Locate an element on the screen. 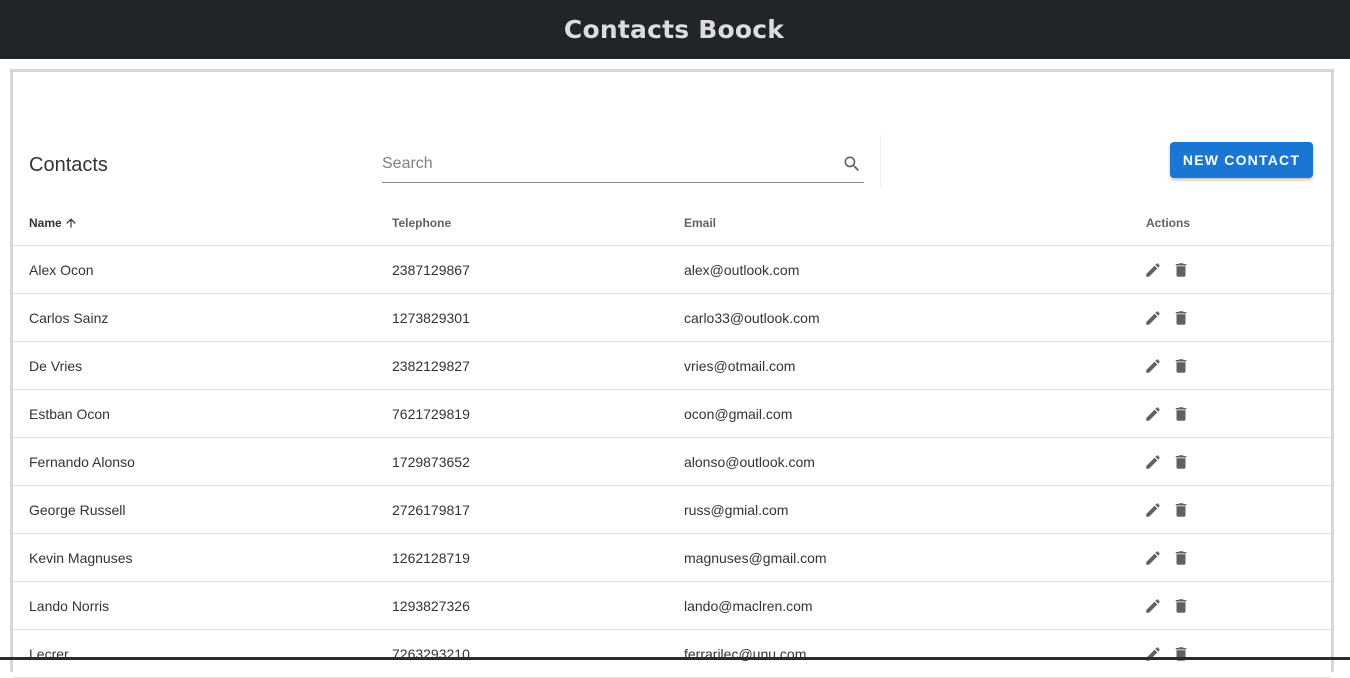 This screenshot has height=678, width=1350. cell-telephone: 7621729819 is located at coordinates (431, 414).